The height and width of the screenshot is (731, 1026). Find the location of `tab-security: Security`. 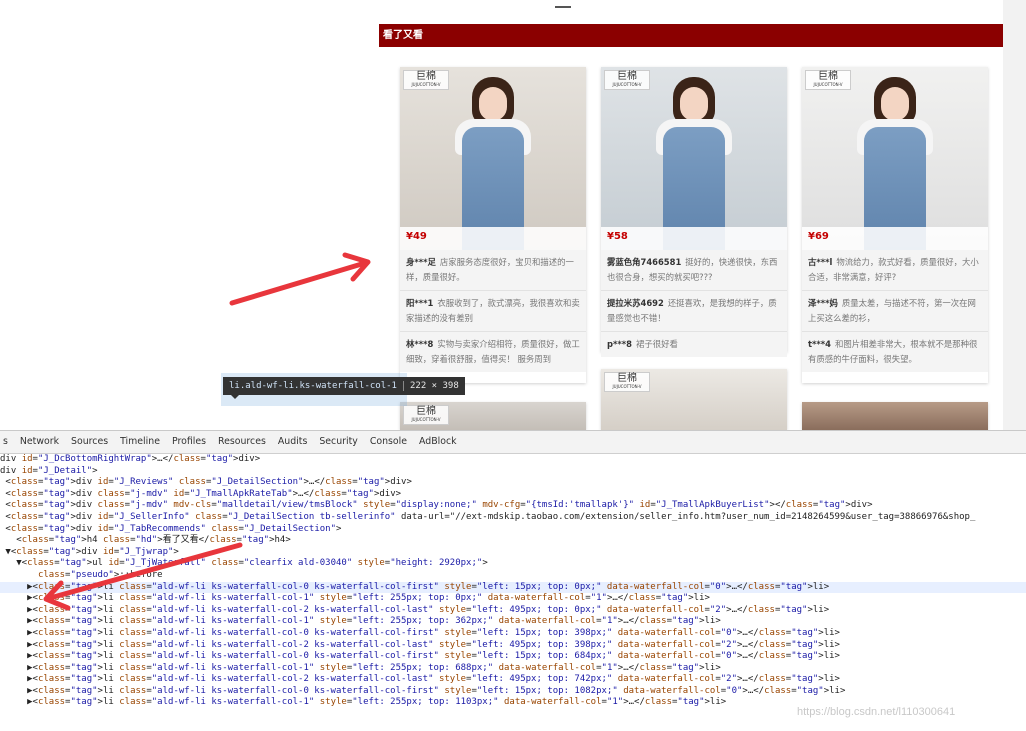

tab-security: Security is located at coordinates (338, 441).